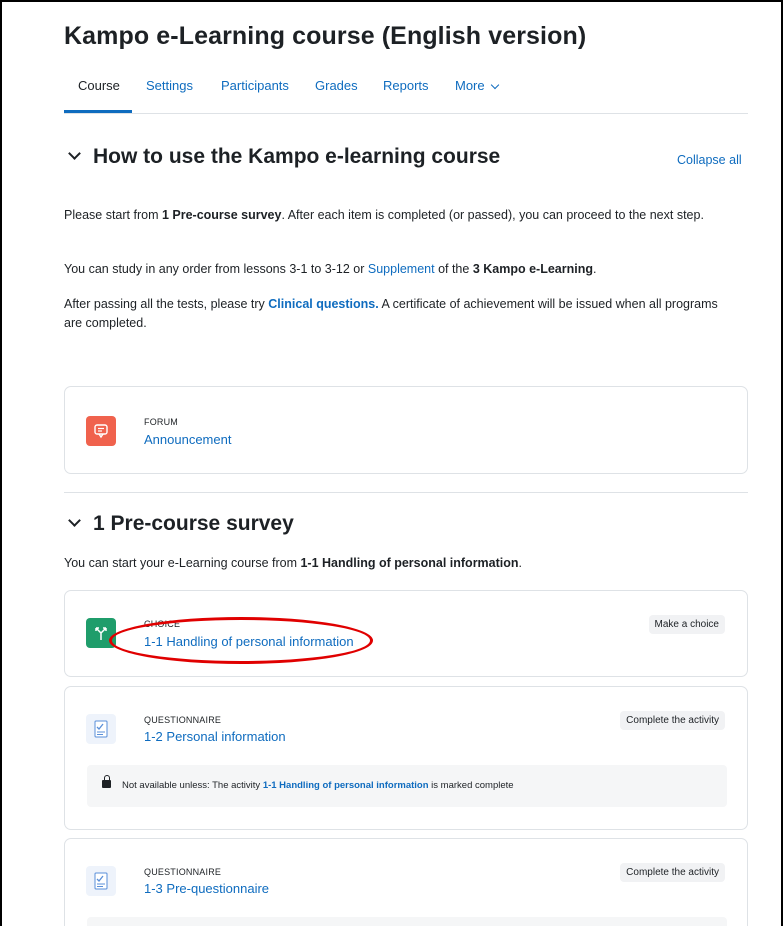 The width and height of the screenshot is (783, 926). I want to click on section-intro-header: How to use the Kampo e-learning course, so click(284, 157).